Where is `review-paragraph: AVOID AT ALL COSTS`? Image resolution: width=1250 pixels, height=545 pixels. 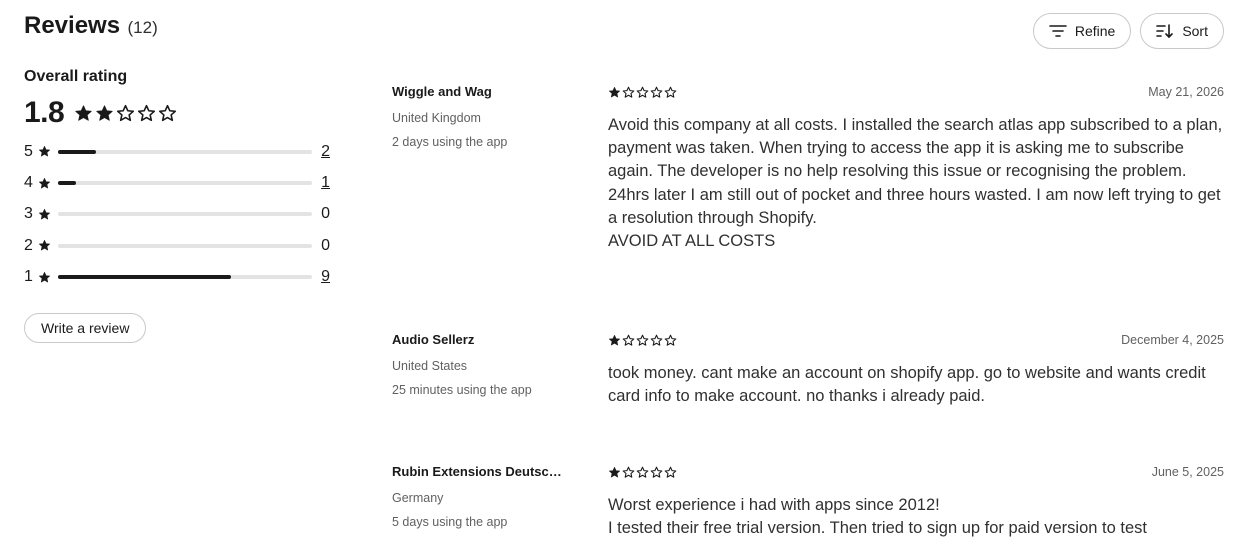 review-paragraph: AVOID AT ALL COSTS is located at coordinates (692, 241).